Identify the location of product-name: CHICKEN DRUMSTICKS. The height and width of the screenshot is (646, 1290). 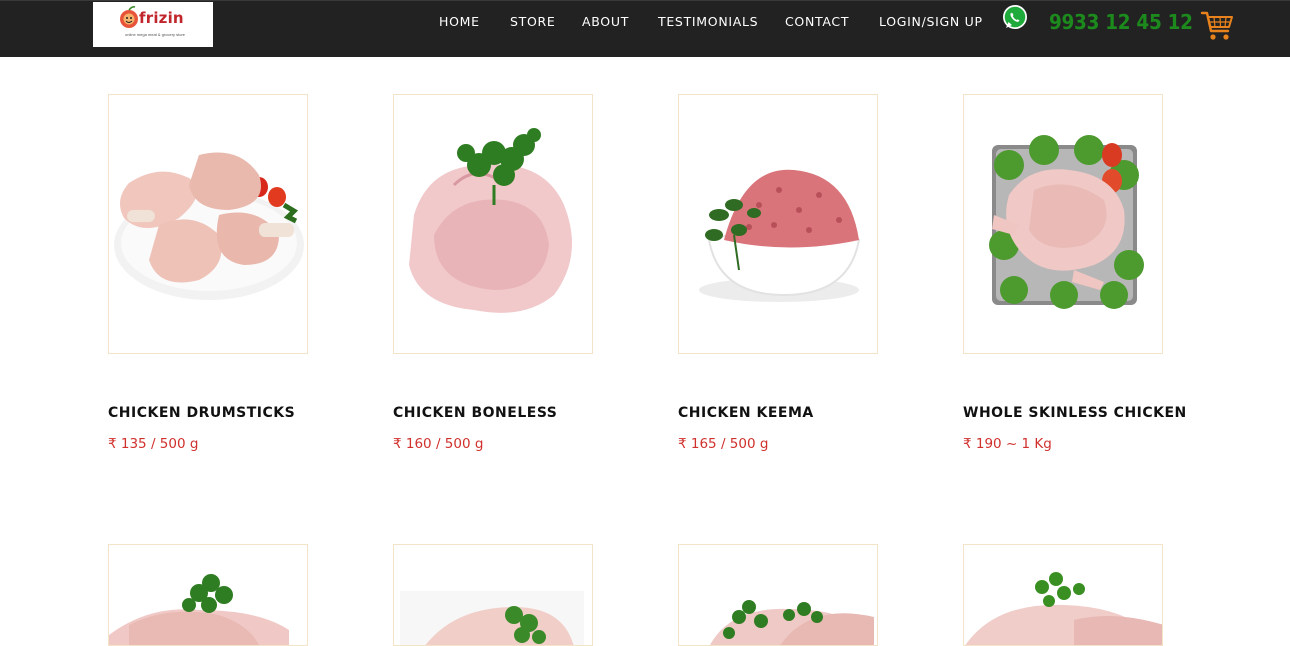
(201, 413).